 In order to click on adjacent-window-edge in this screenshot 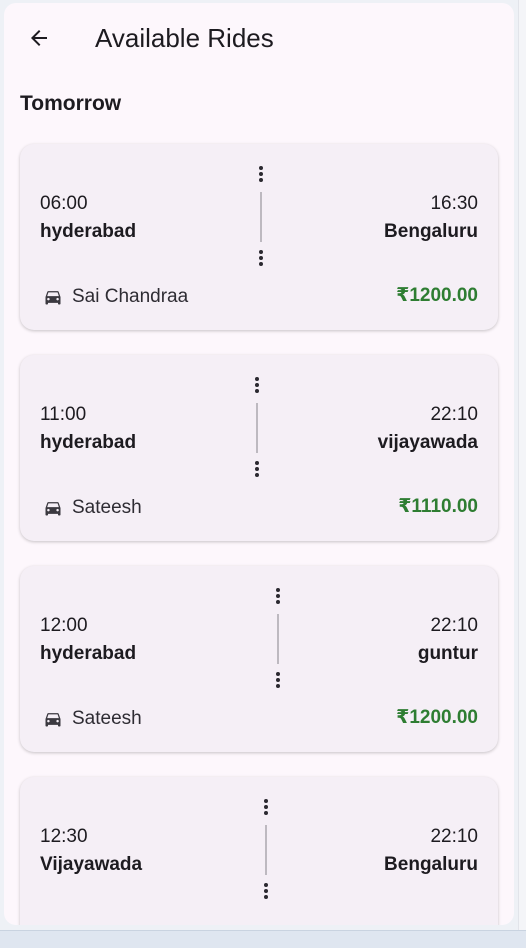, I will do `click(522, 465)`.